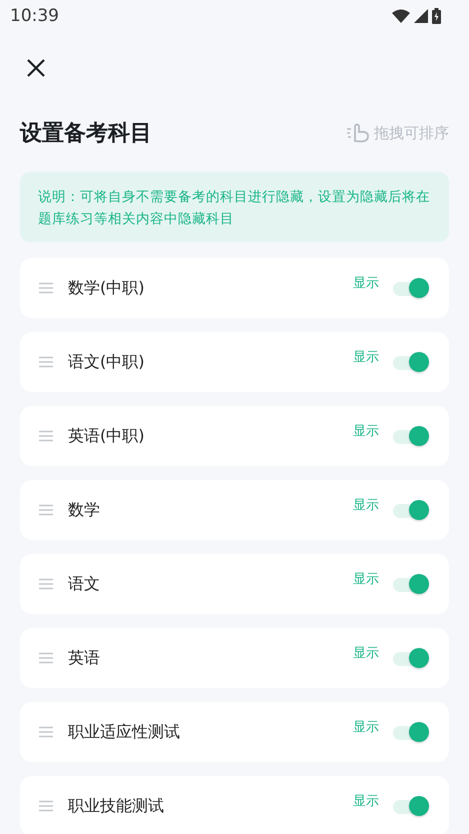 This screenshot has width=469, height=834. I want to click on hand-icon, so click(358, 133).